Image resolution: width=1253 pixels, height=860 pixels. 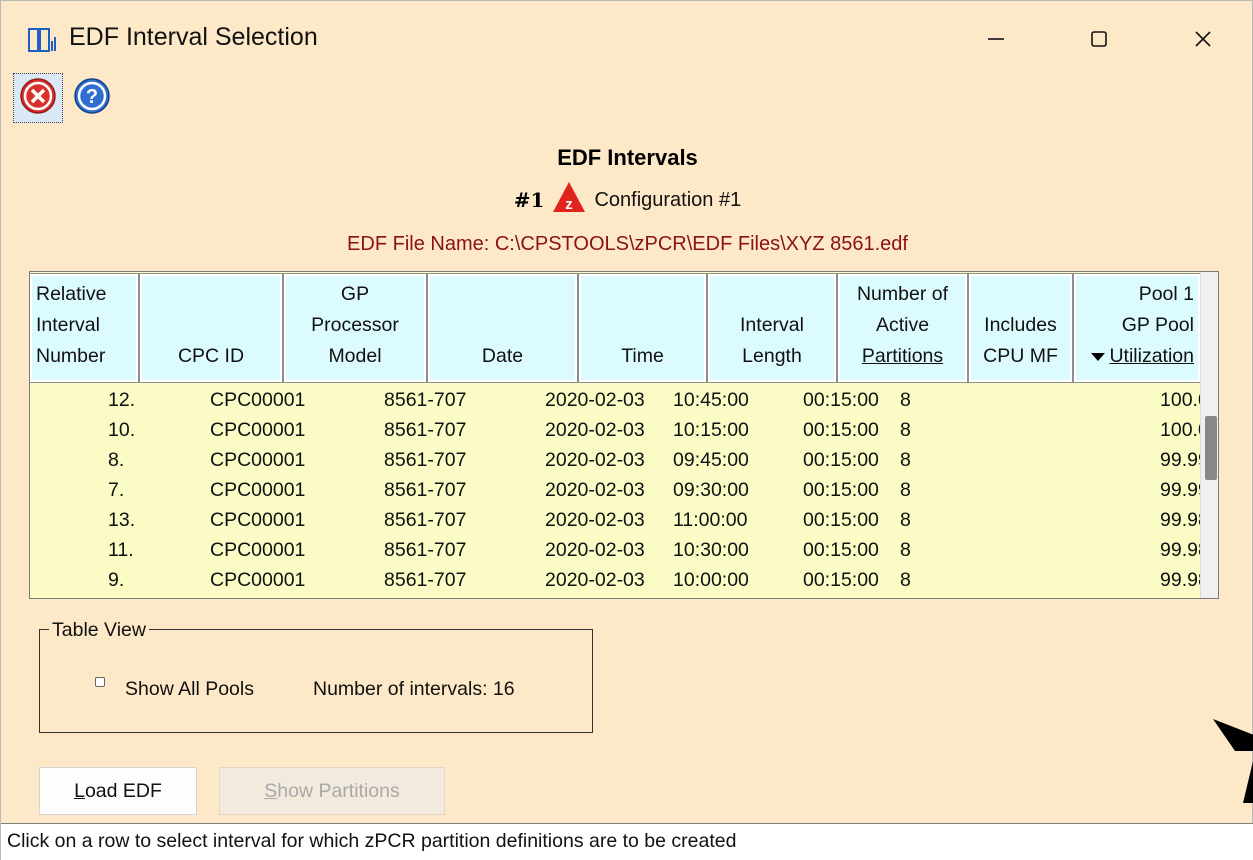 I want to click on title-bar: EDF Interval Selection, so click(x=626, y=39).